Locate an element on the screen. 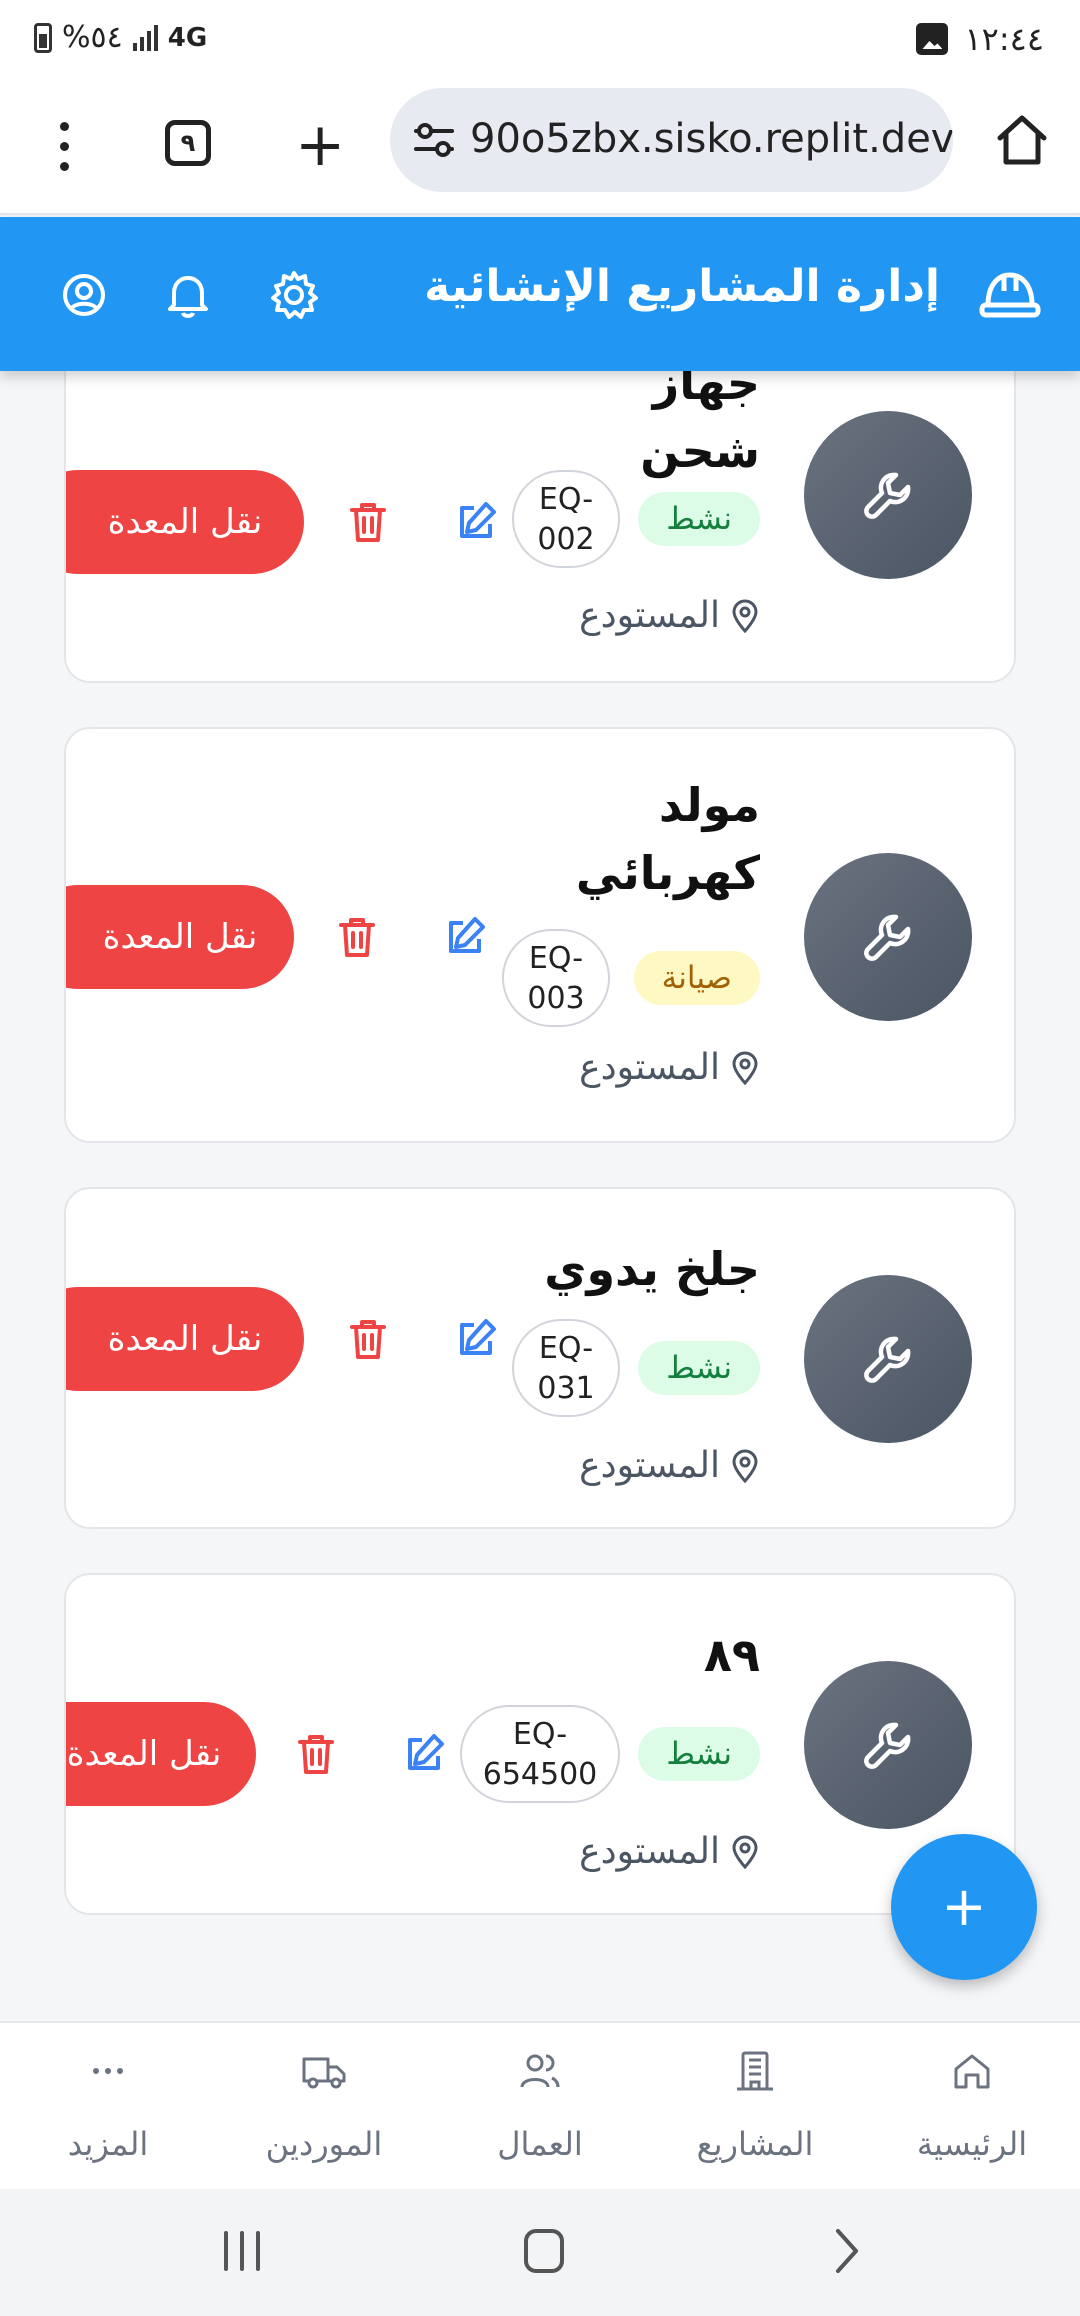  status-left: %٥٤ 4G is located at coordinates (120, 37).